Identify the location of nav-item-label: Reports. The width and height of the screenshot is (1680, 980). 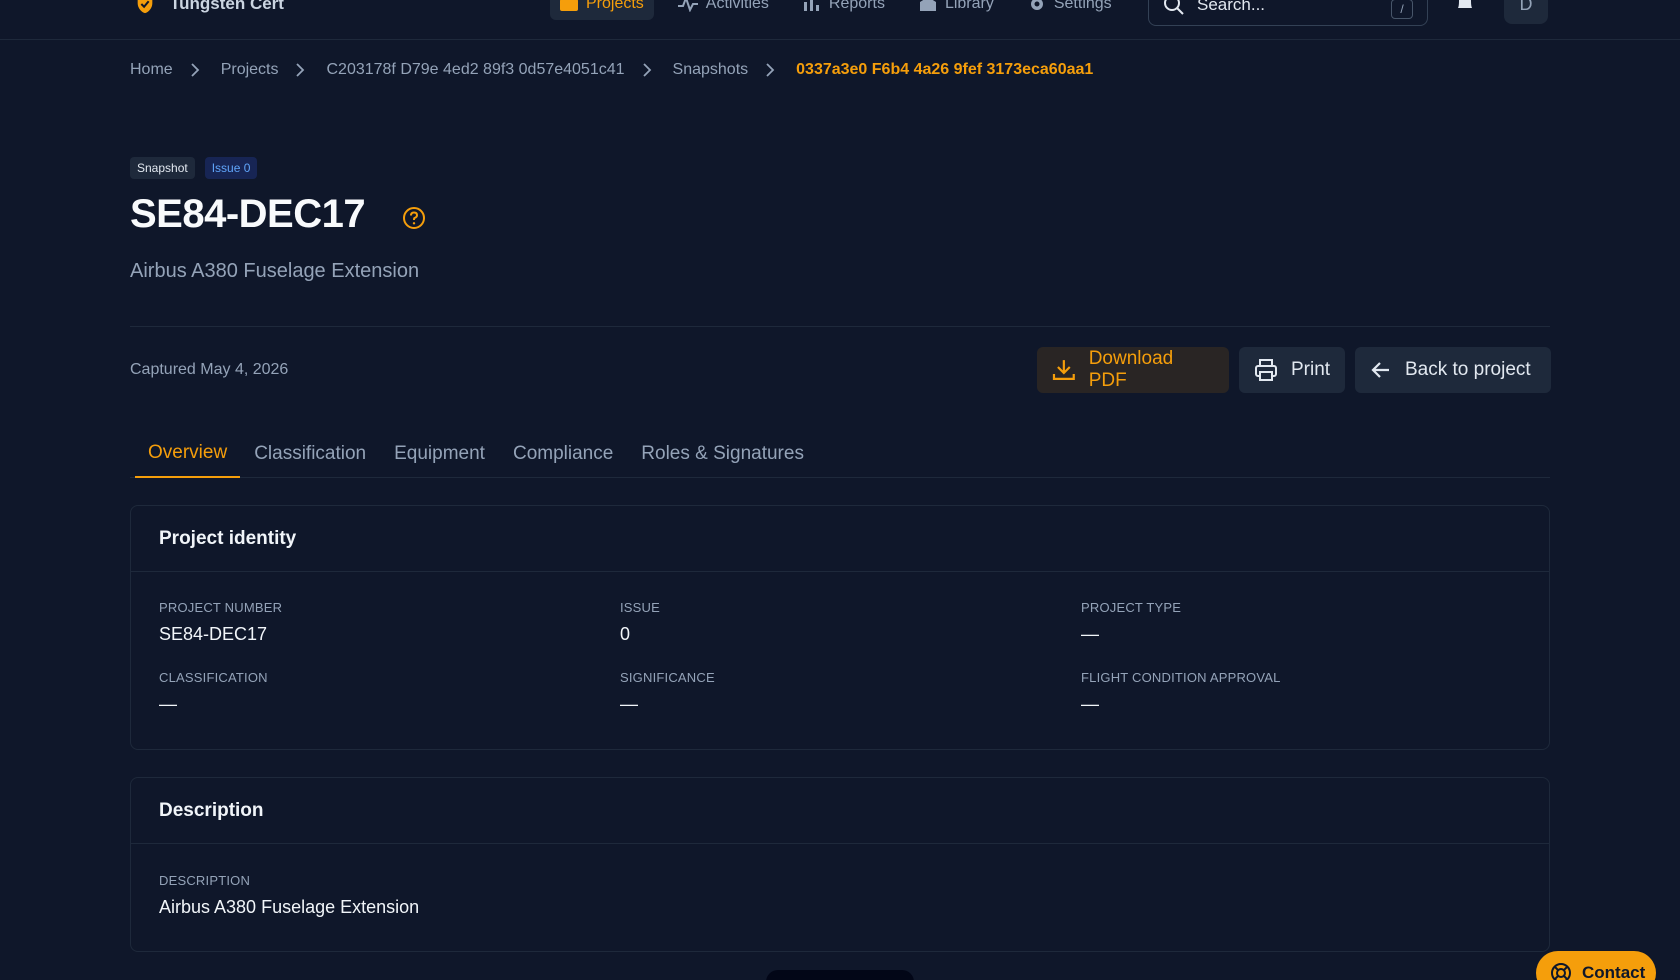
(856, 6).